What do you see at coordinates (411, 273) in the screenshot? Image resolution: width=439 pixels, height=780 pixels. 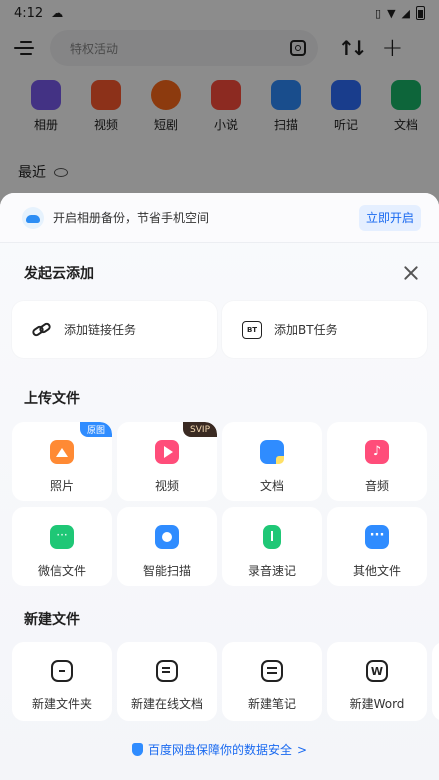 I see `close-icon` at bounding box center [411, 273].